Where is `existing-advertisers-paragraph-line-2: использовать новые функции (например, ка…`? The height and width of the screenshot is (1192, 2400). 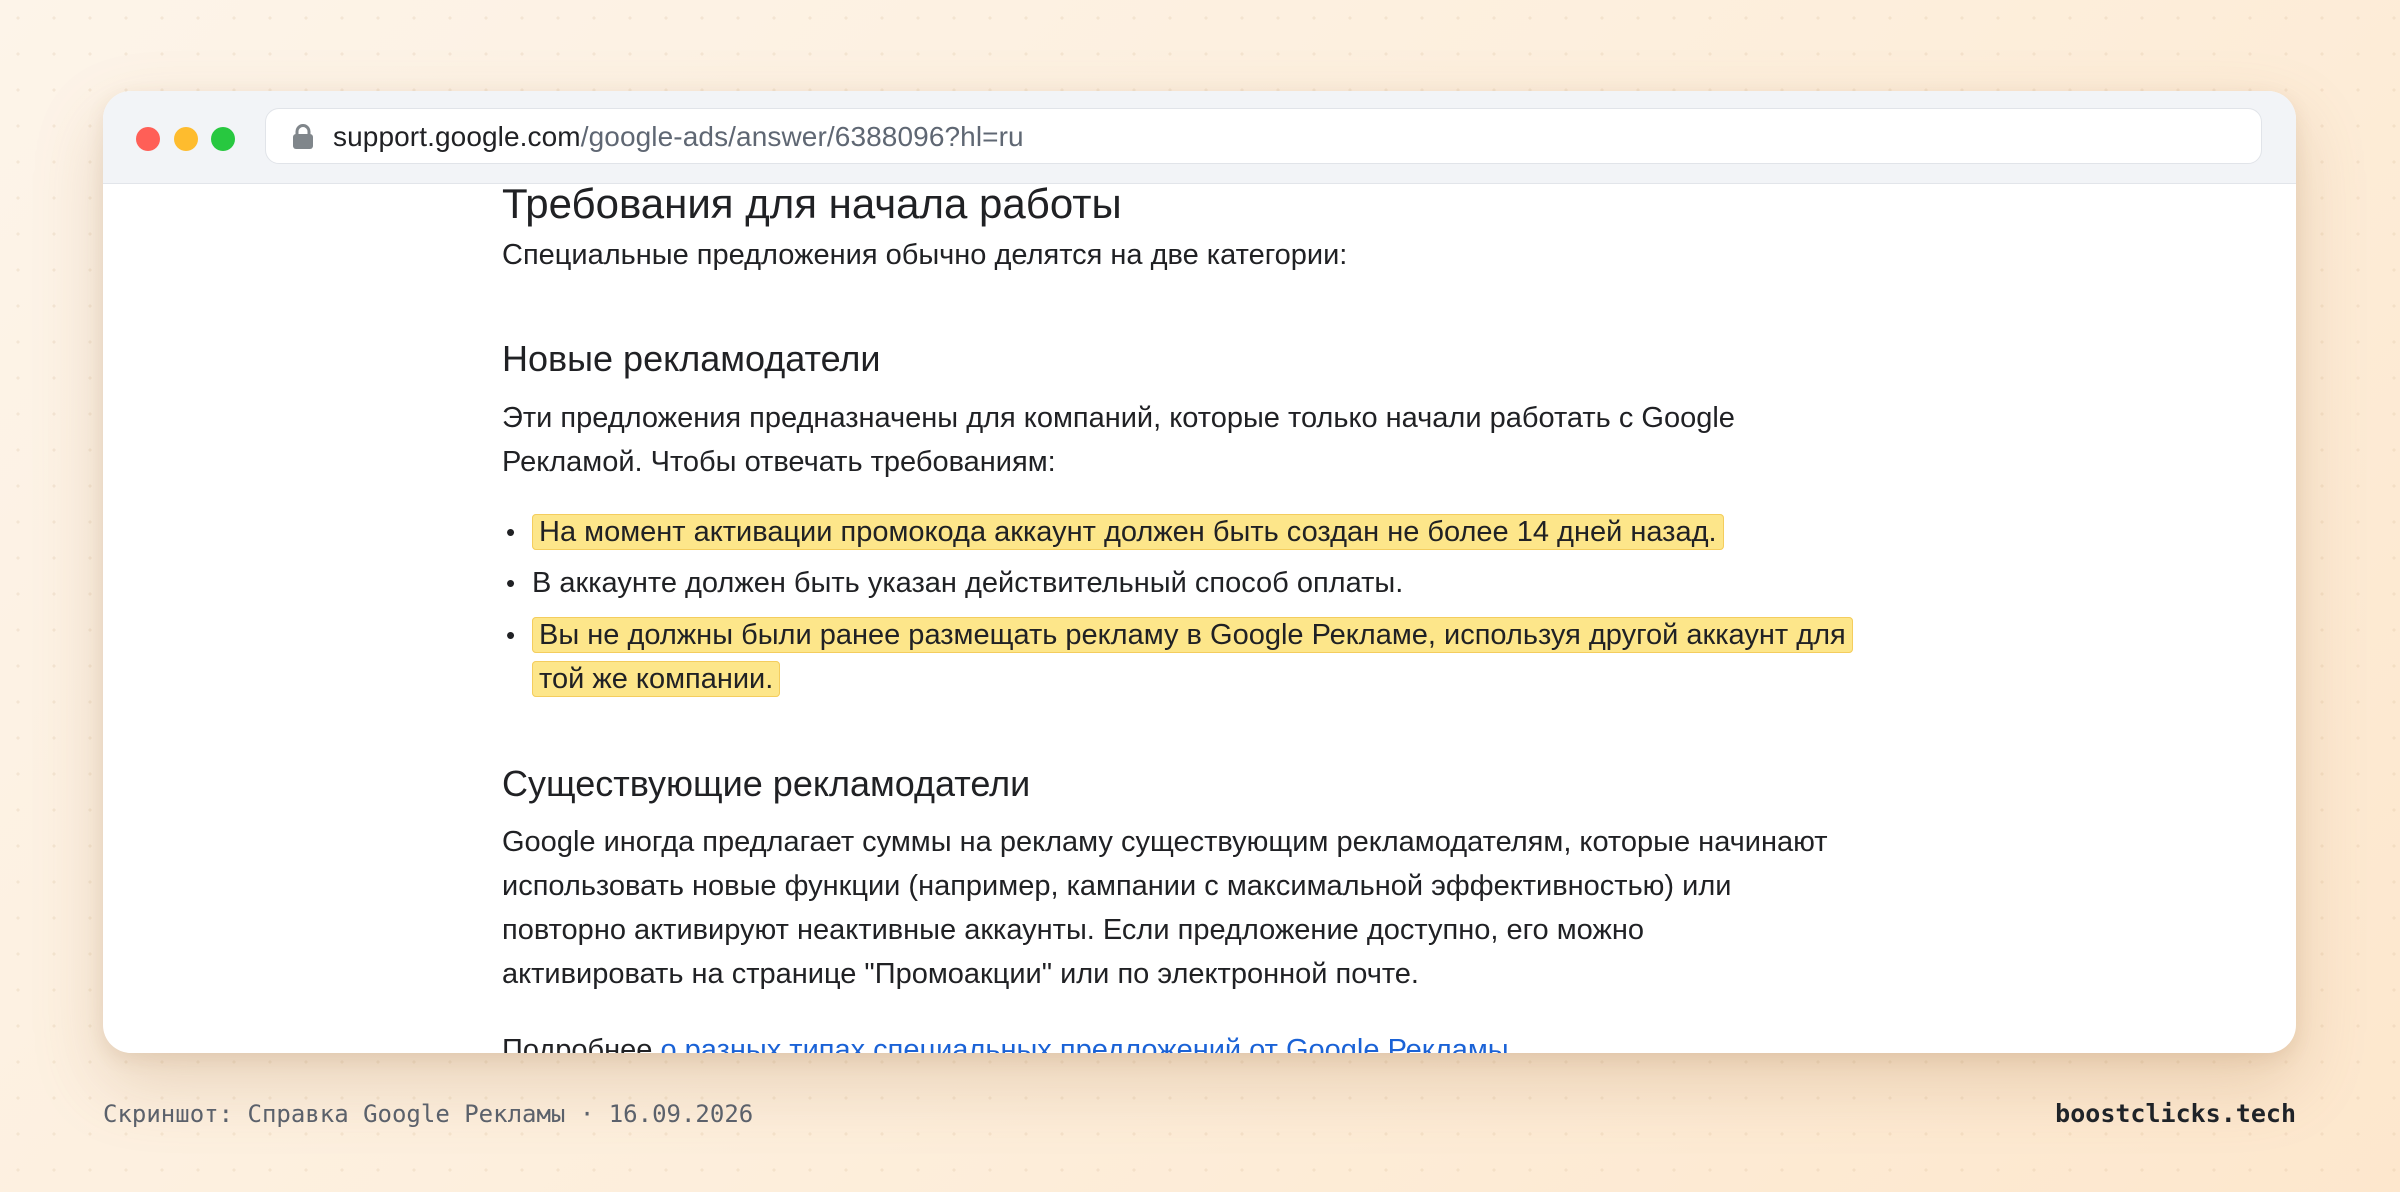
existing-advertisers-paragraph-line-2: использовать новые функции (например, ка… is located at coordinates (1117, 886).